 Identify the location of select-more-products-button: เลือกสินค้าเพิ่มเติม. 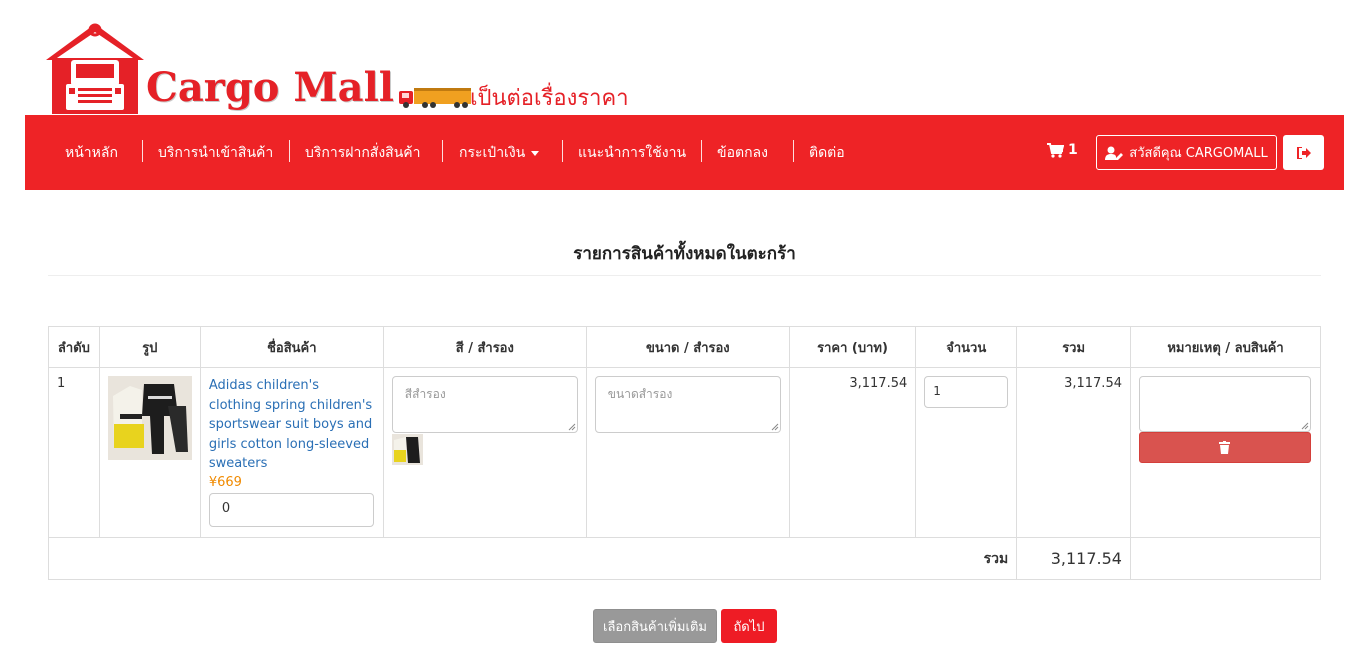
(655, 626).